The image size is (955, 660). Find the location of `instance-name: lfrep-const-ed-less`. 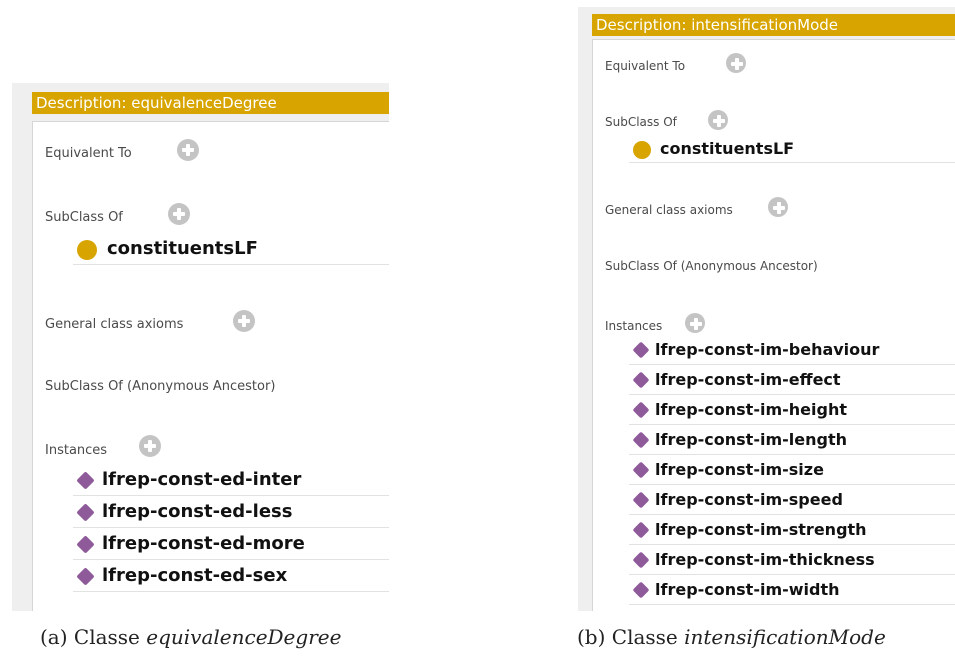

instance-name: lfrep-const-ed-less is located at coordinates (197, 511).